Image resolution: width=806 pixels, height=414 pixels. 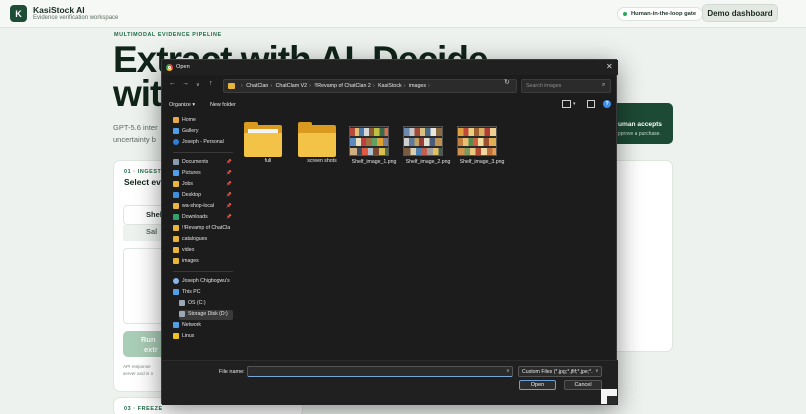 What do you see at coordinates (203, 240) in the screenshot?
I see `sidebar-item-catalogues: catalogues` at bounding box center [203, 240].